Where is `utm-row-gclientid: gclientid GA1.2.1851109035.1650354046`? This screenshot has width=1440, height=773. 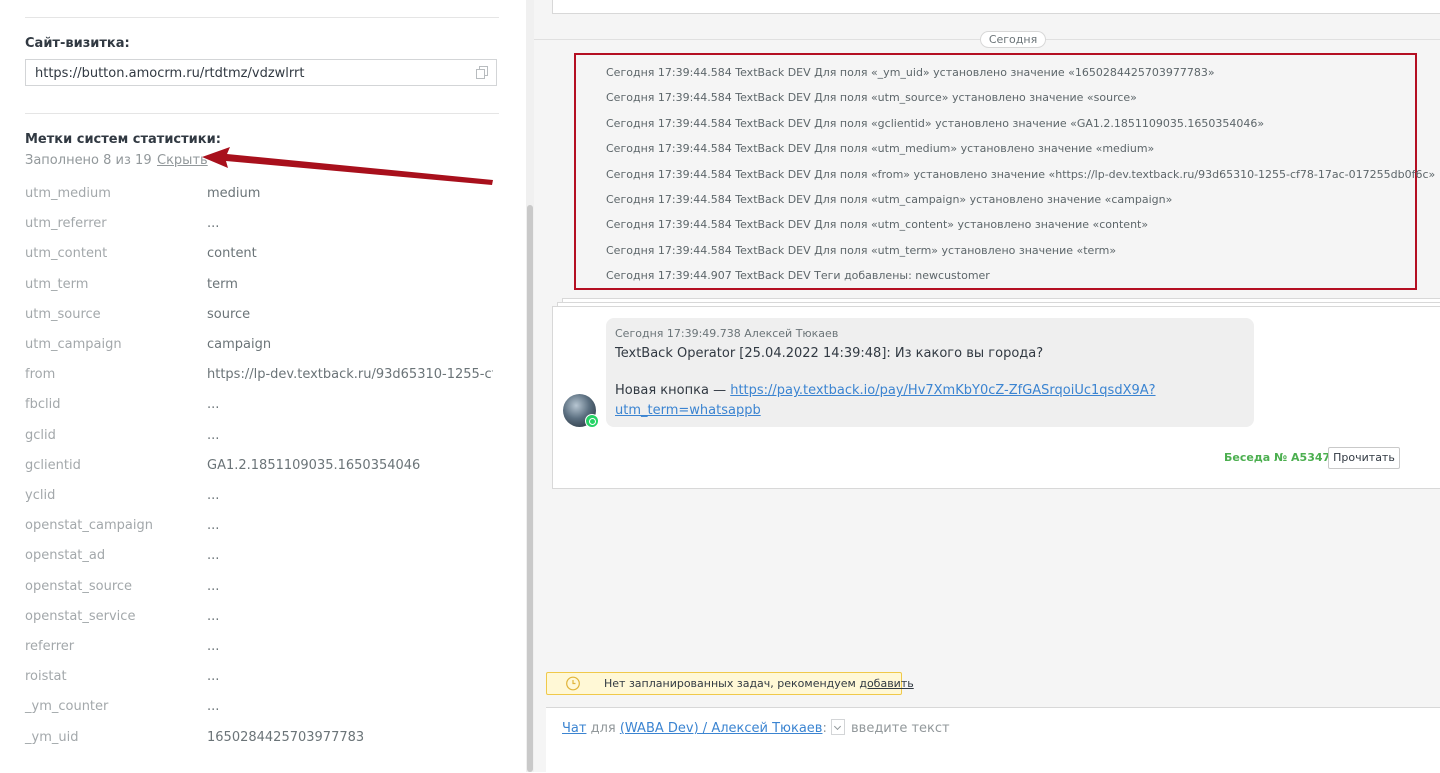
utm-row-gclientid: gclientid GA1.2.1851109035.1650354046 is located at coordinates (260, 468).